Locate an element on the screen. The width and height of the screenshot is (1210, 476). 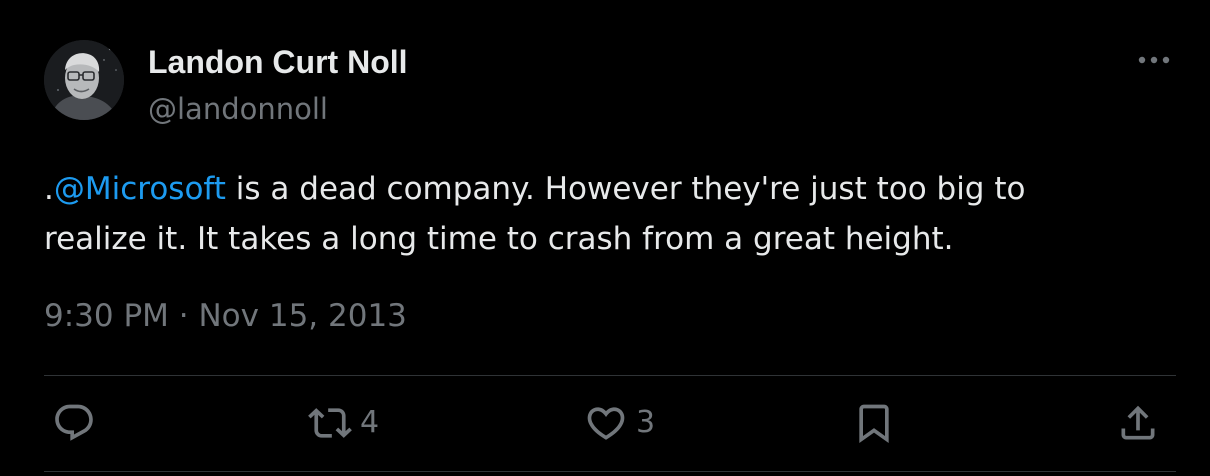
author-handle: @landonnoll is located at coordinates (238, 109).